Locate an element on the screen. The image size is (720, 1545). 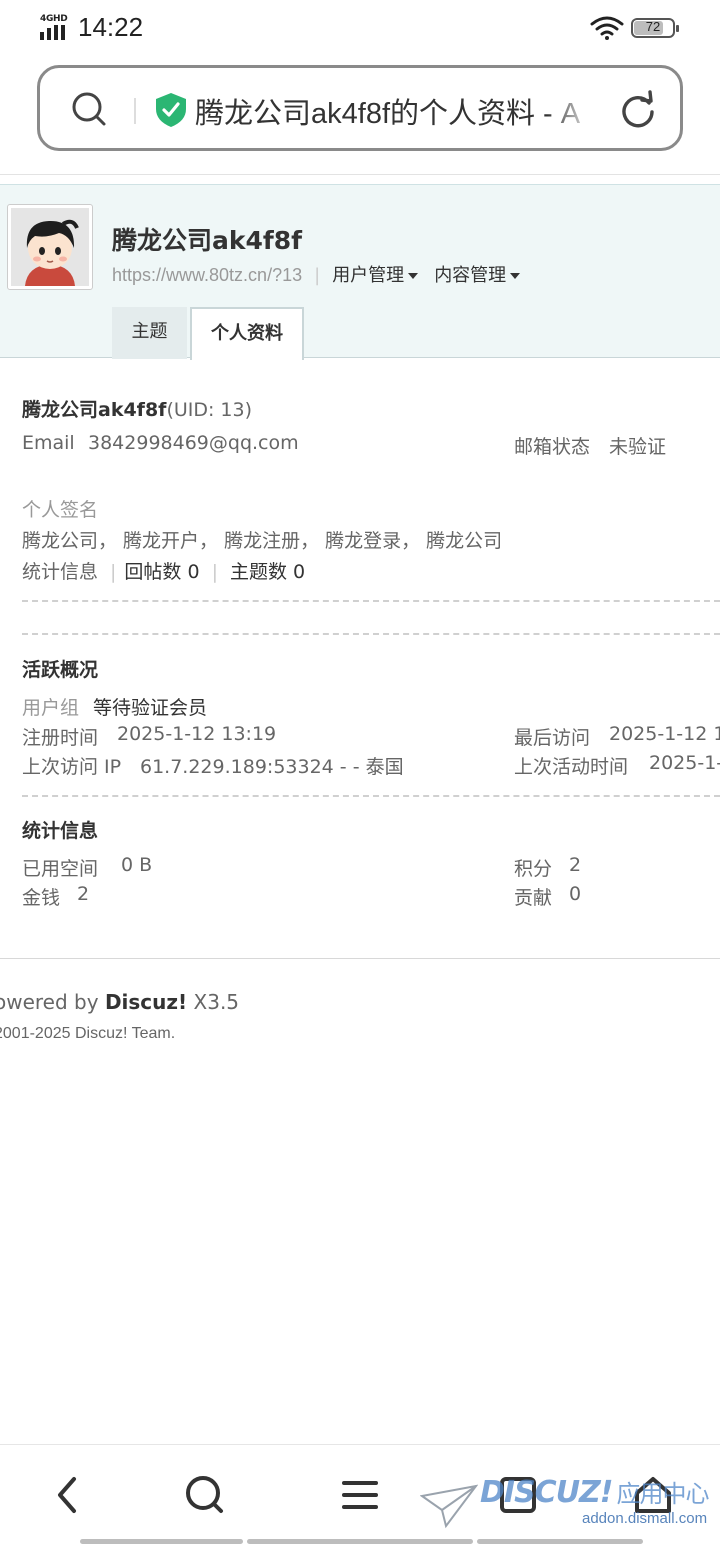
back-icon is located at coordinates (67, 1495).